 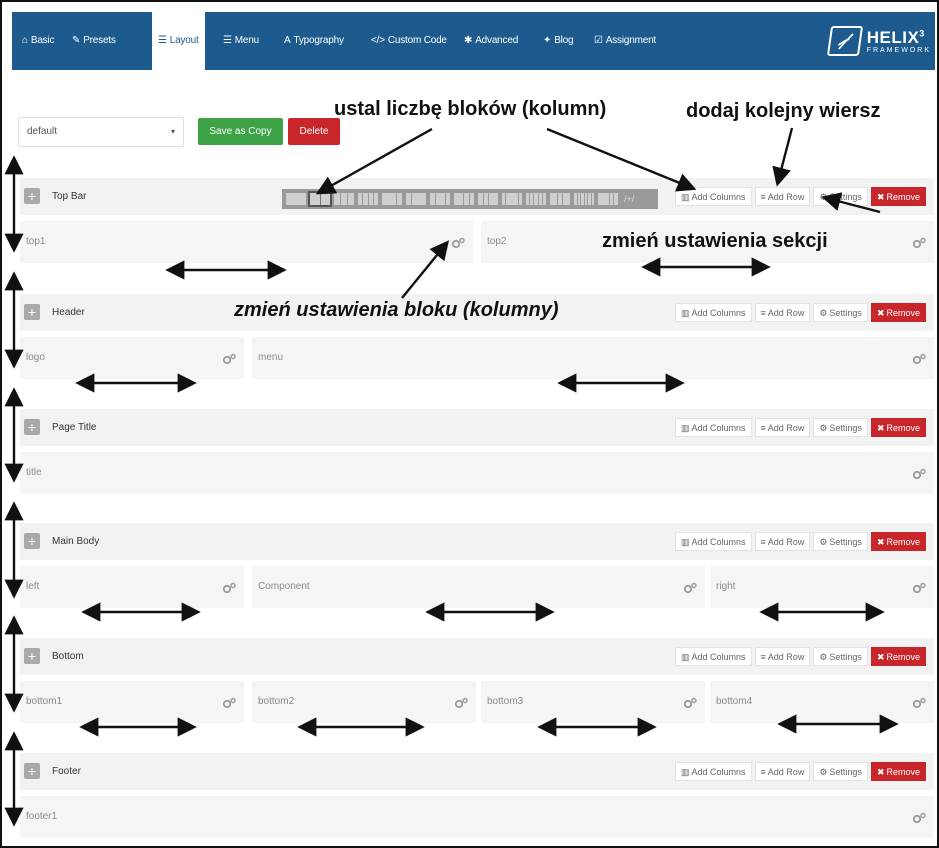 I want to click on section-title: Page Title, so click(x=74, y=427).